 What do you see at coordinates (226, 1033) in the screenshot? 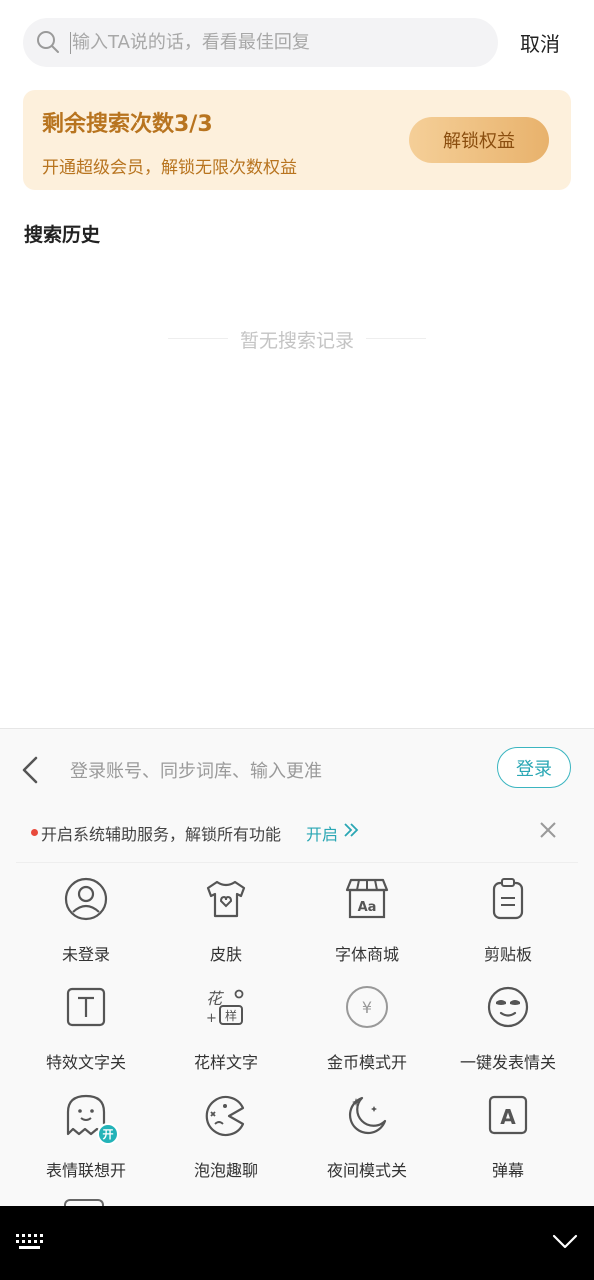
I see `tool-fancy-text: 花 + 样 花样文字` at bounding box center [226, 1033].